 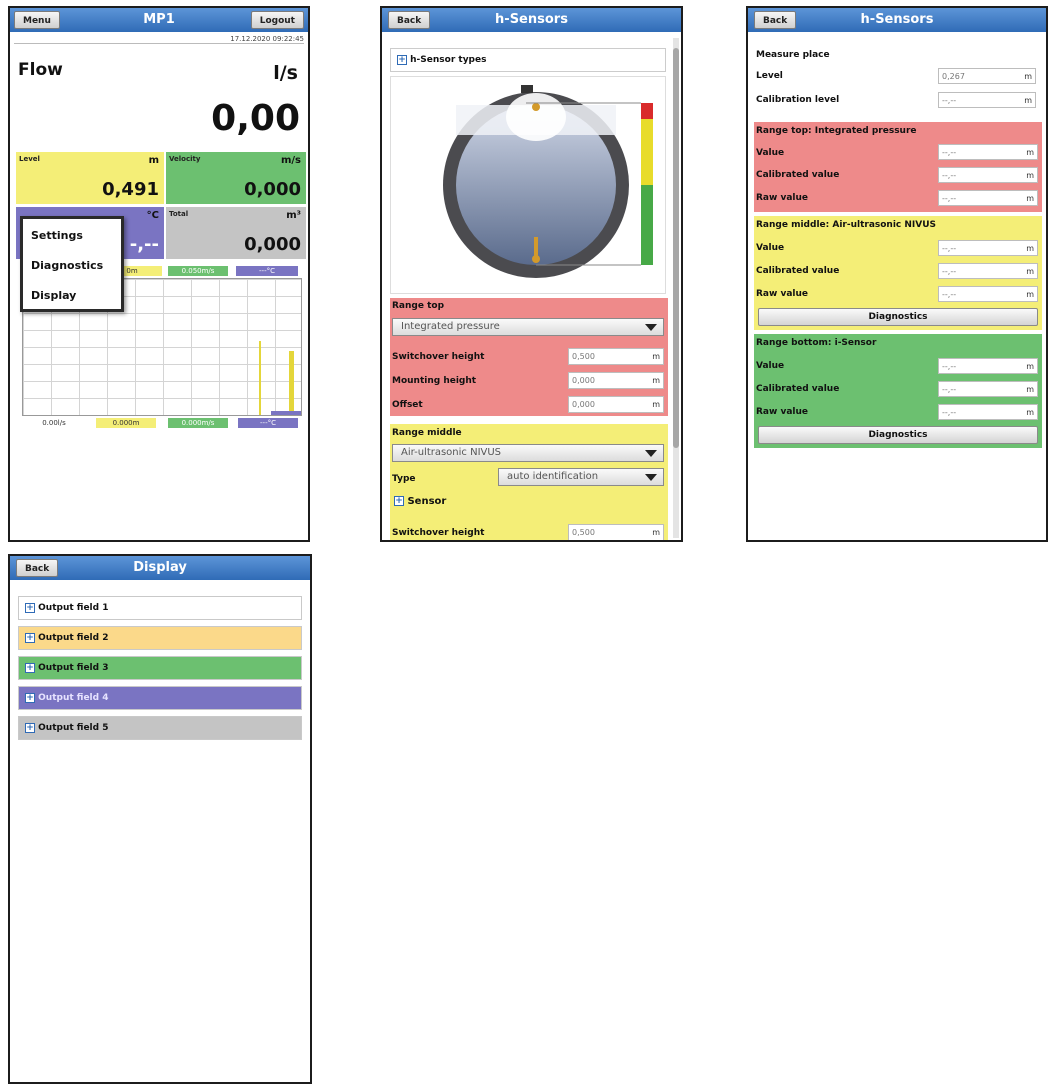 I want to click on flow-value: 0,00, so click(x=255, y=118).